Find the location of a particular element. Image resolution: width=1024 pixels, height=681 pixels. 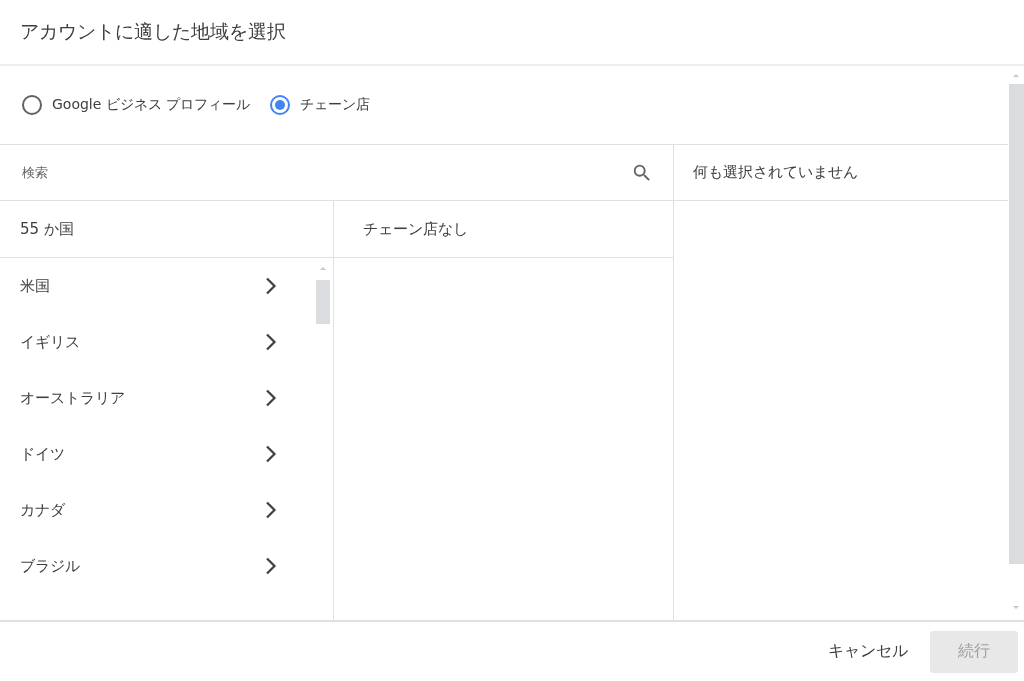

country-item: イギリス is located at coordinates (166, 342).